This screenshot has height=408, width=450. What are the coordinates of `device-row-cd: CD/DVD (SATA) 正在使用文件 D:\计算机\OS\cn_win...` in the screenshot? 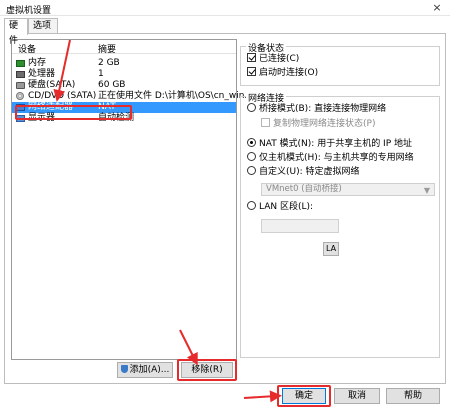 It's located at (132, 96).